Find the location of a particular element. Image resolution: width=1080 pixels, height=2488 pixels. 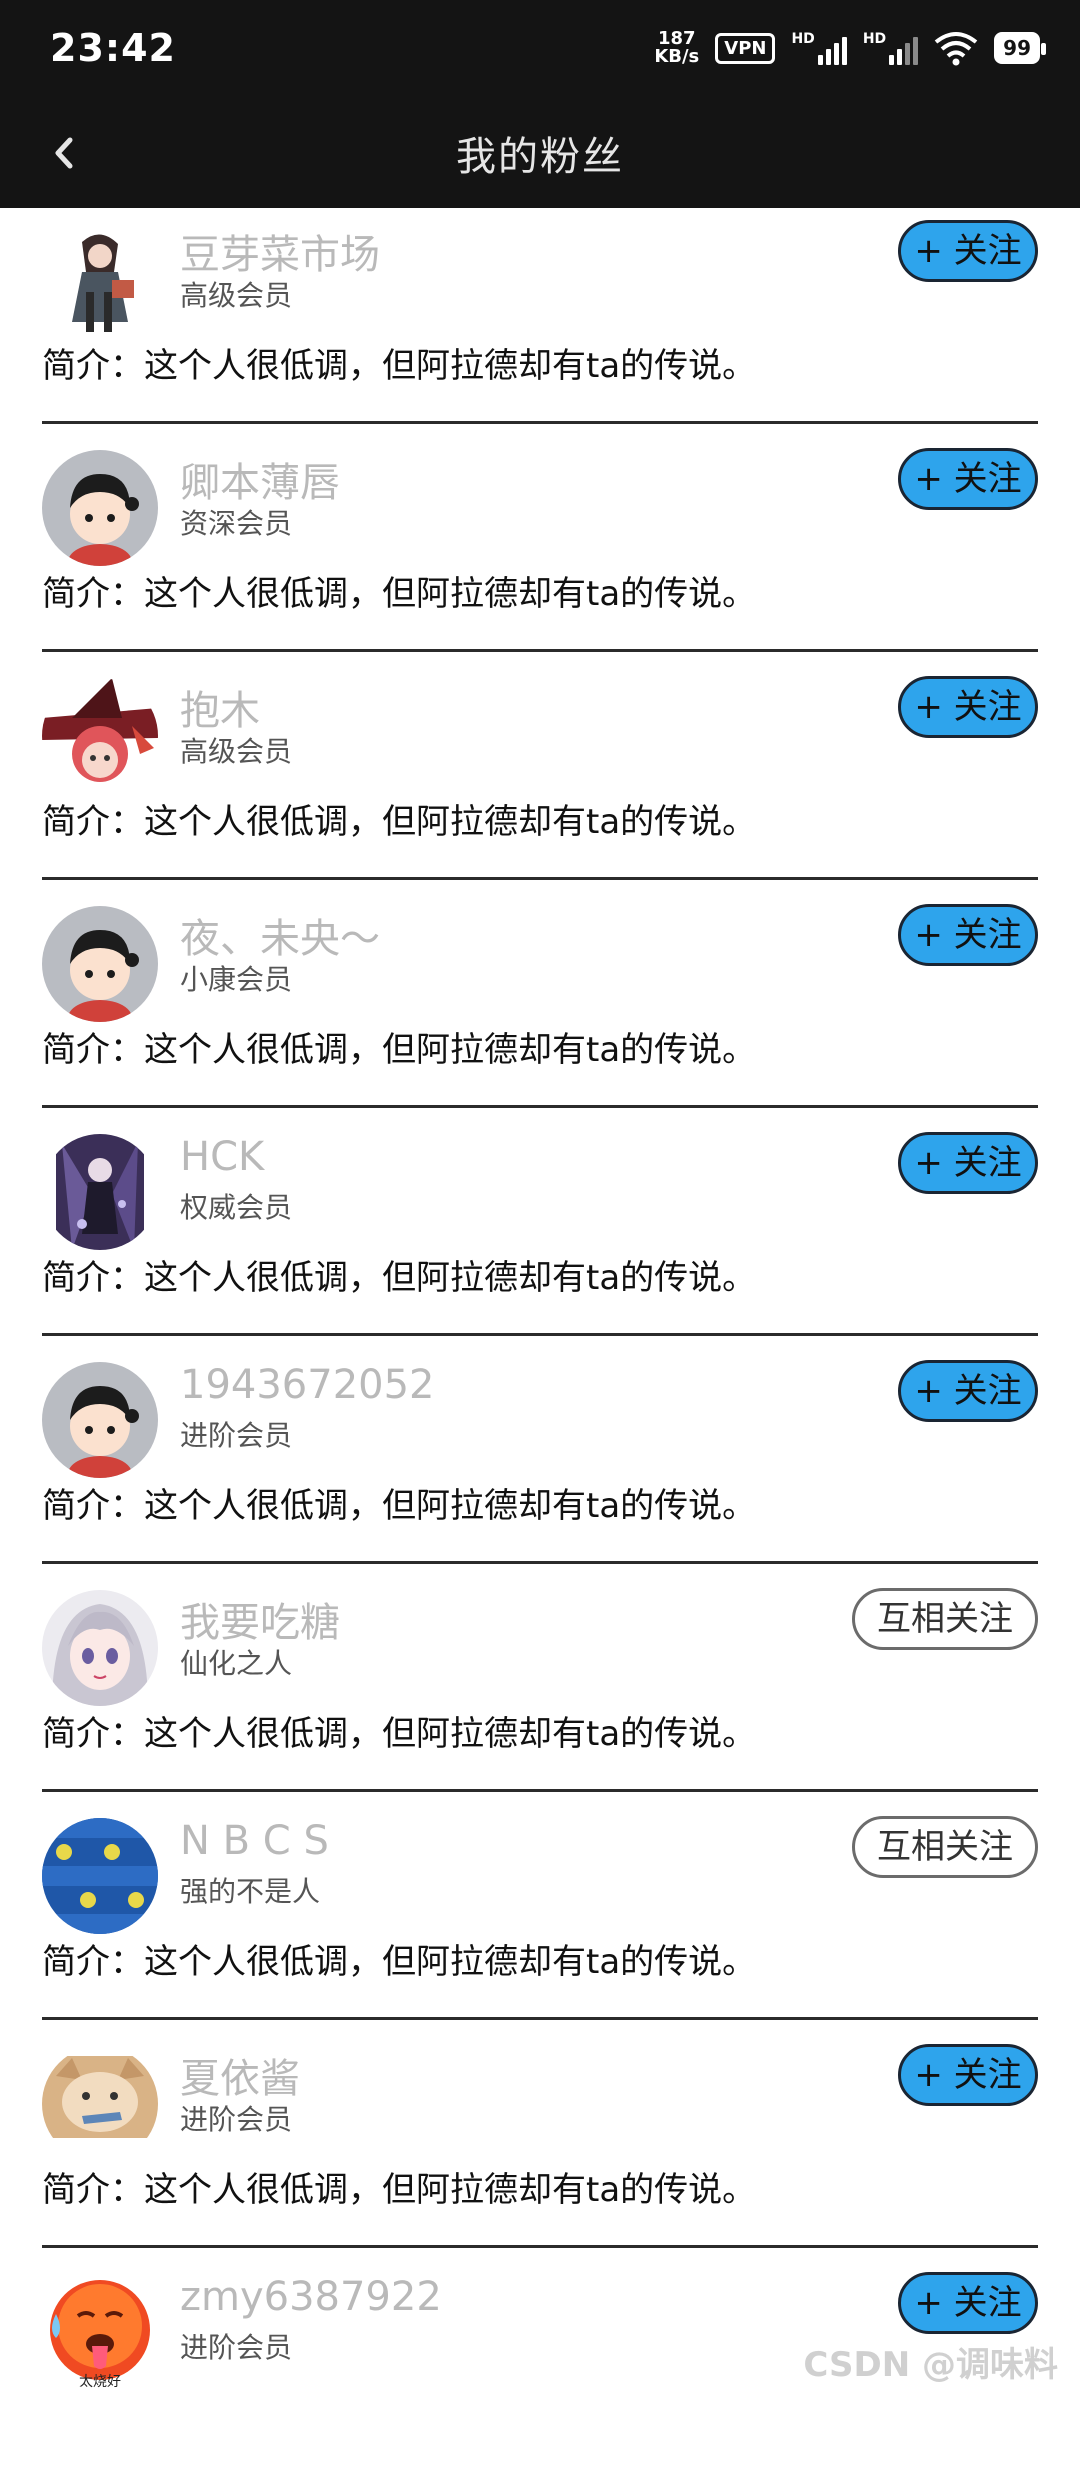

member-level: 小康会员 is located at coordinates (236, 979).